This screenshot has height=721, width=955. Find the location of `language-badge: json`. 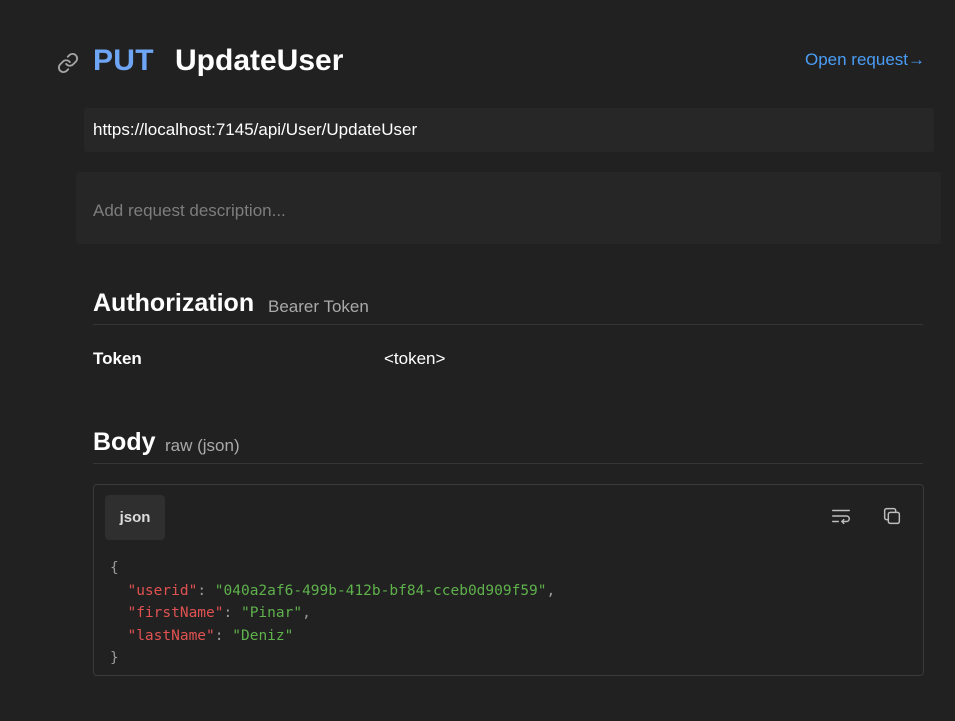

language-badge: json is located at coordinates (135, 517).